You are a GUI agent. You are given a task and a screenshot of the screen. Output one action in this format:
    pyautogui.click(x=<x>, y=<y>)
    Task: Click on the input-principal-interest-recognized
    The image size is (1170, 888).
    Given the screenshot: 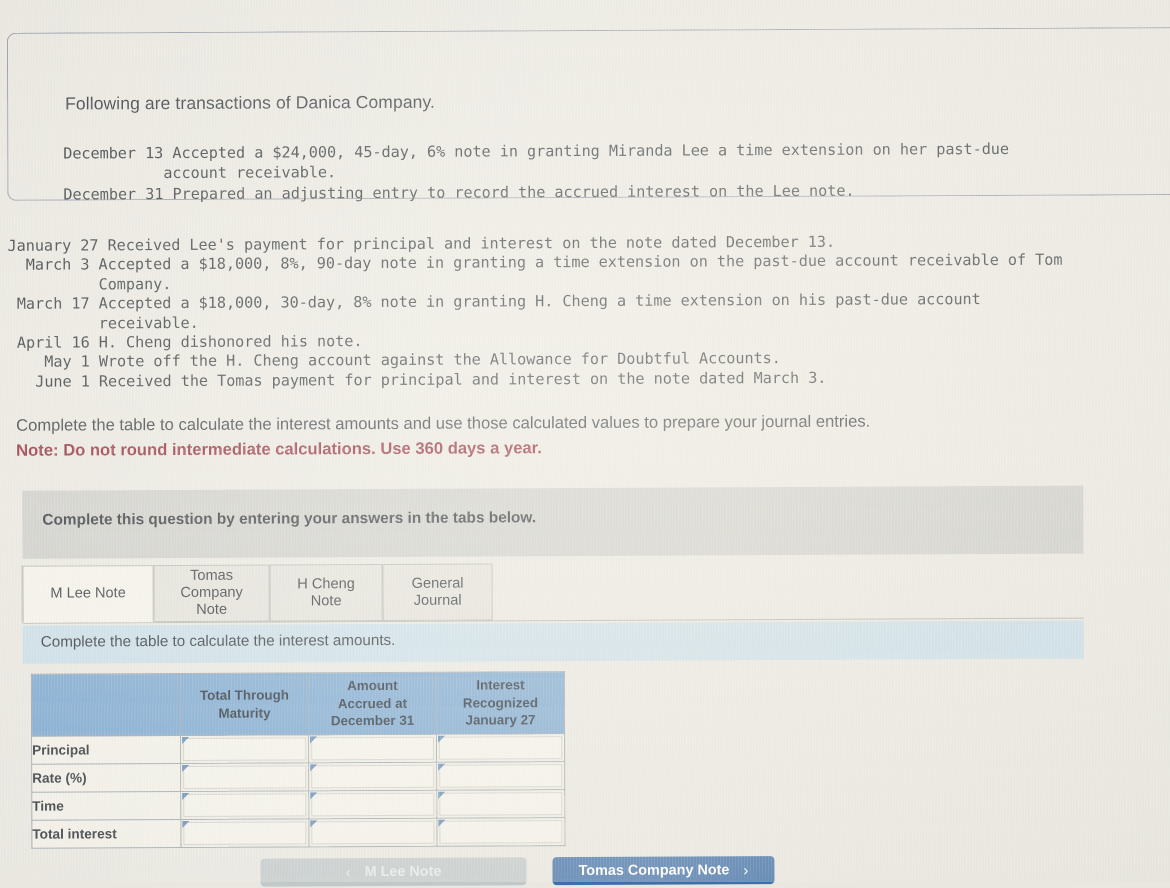 What is the action you would take?
    pyautogui.click(x=500, y=748)
    